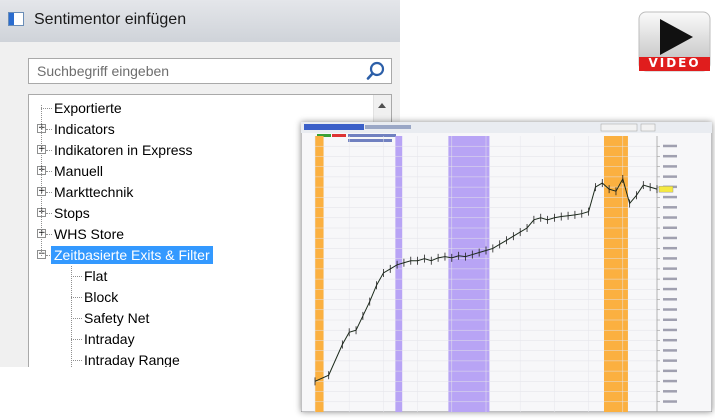 This screenshot has width=715, height=420. Describe the element at coordinates (339, 135) in the screenshot. I see `chart-info-badge` at that location.